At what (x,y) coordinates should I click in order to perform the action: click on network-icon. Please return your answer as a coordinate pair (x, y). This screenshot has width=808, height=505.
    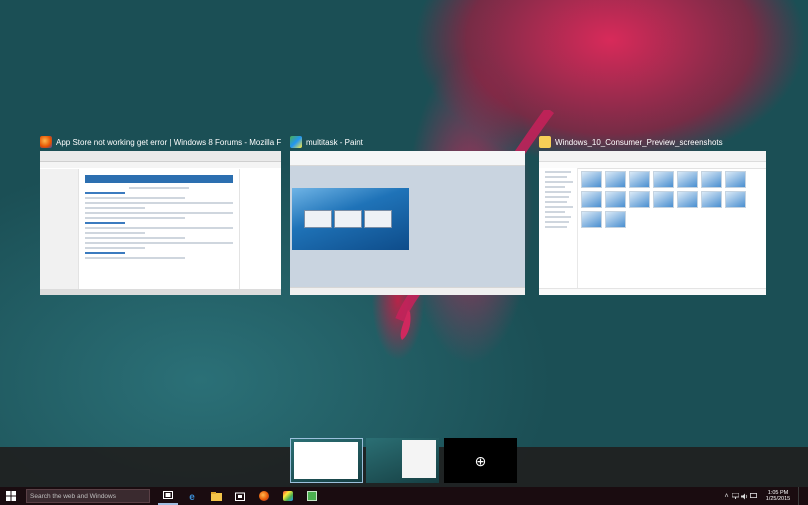
    Looking at the image, I should click on (735, 496).